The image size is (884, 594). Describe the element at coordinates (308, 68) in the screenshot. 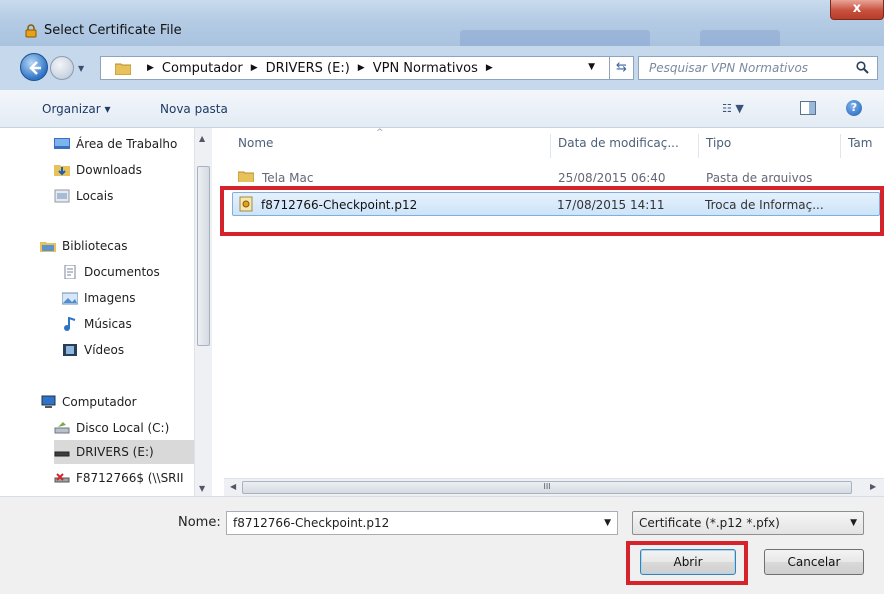

I see `breadcrumb-drive: DRIVERS (E:)` at that location.